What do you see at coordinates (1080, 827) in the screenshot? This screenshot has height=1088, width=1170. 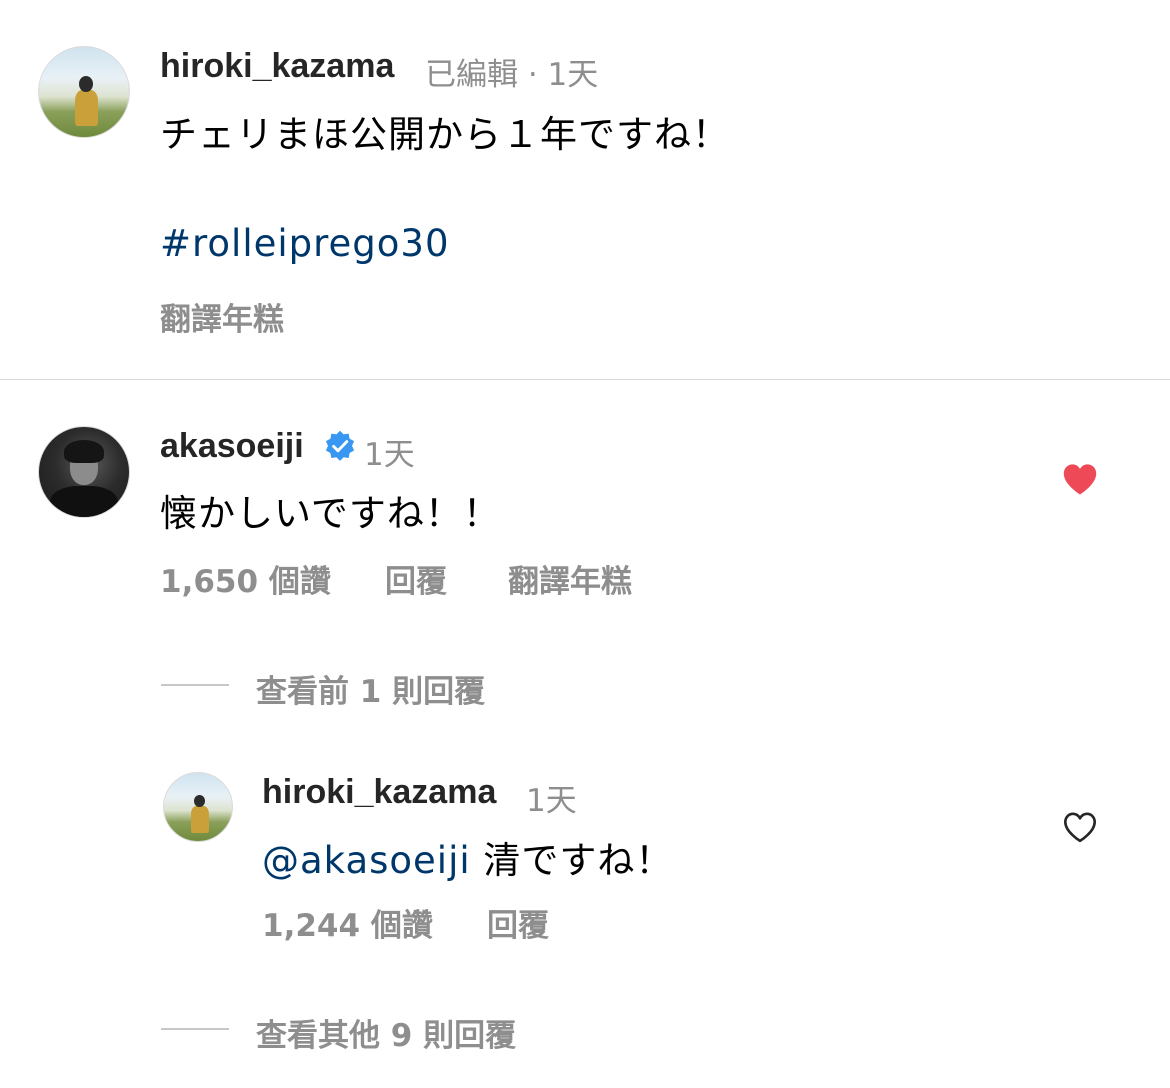 I see `heart-outline-icon` at bounding box center [1080, 827].